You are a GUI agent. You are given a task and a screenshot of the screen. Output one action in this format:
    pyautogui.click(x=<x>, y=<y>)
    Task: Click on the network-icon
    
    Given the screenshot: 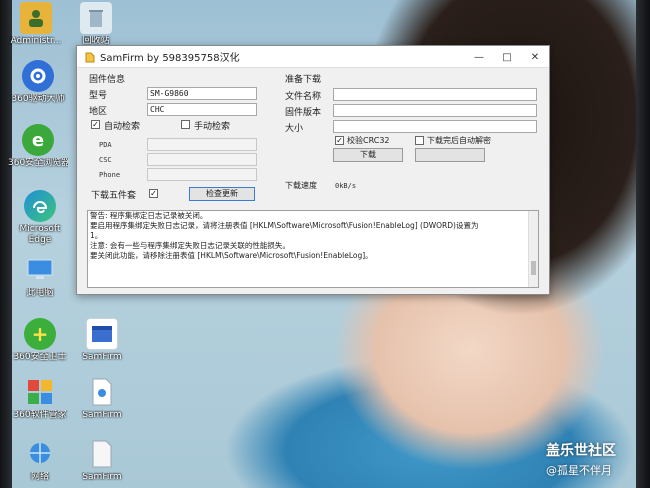 What is the action you would take?
    pyautogui.click(x=40, y=454)
    